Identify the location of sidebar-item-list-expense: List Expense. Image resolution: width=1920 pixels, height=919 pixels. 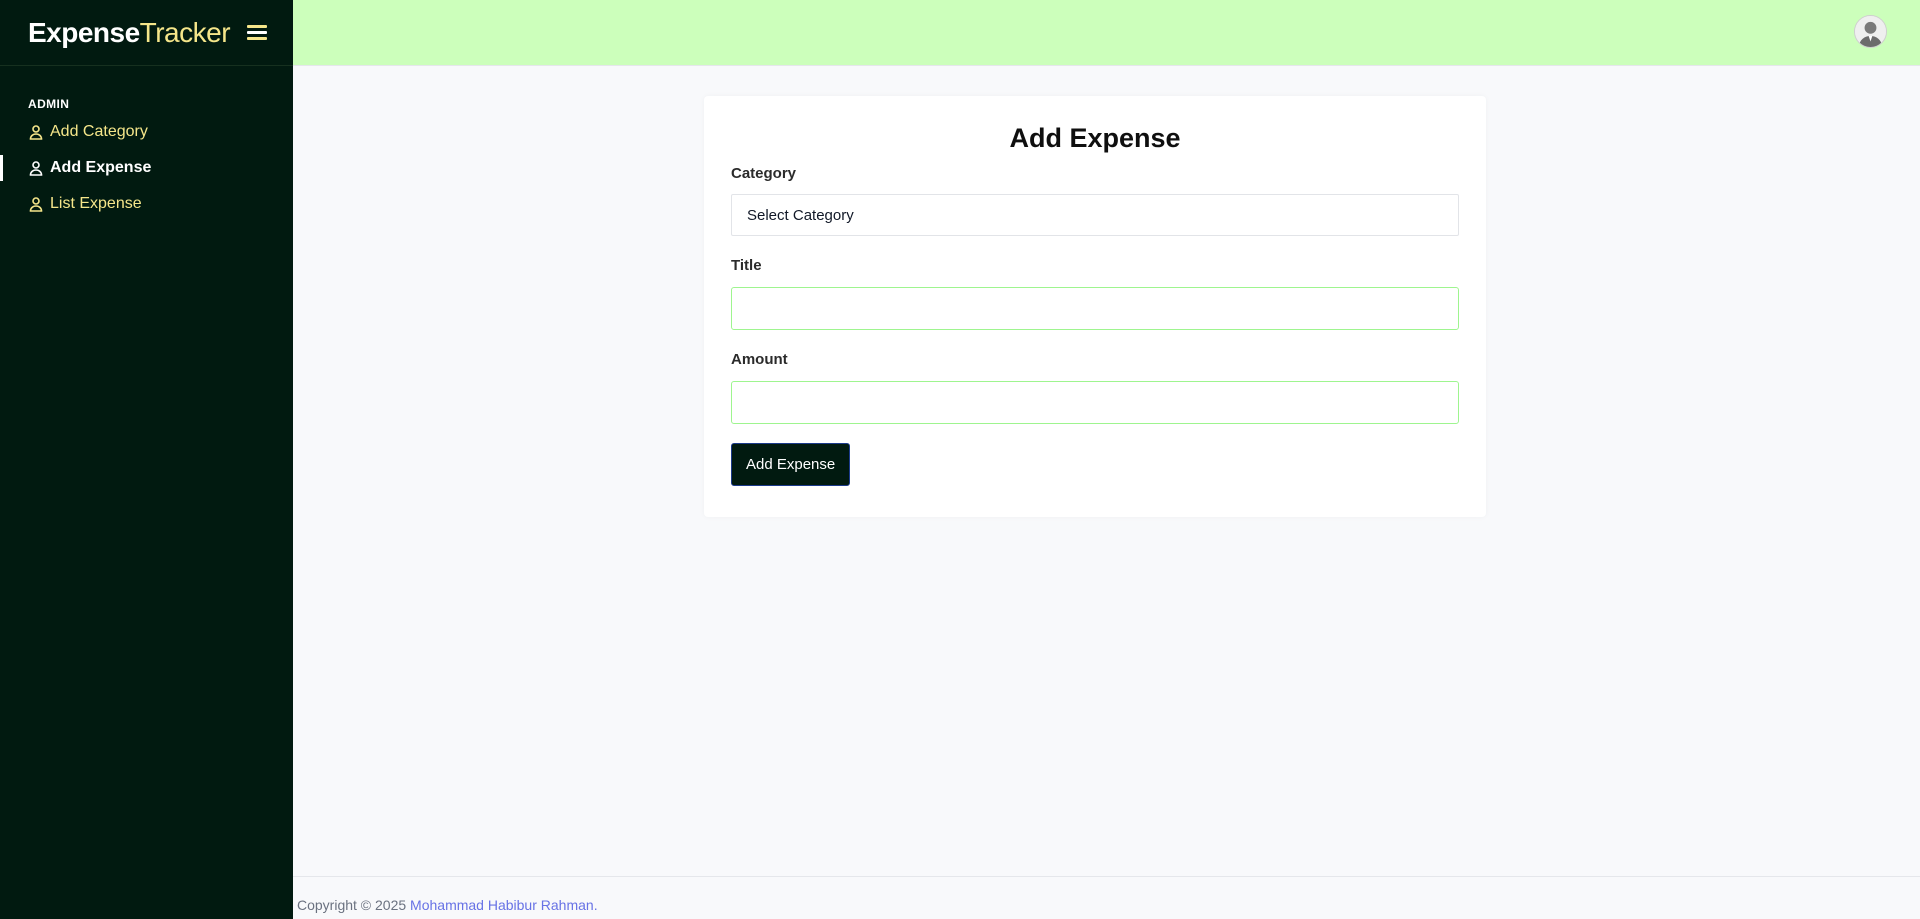
(146, 204).